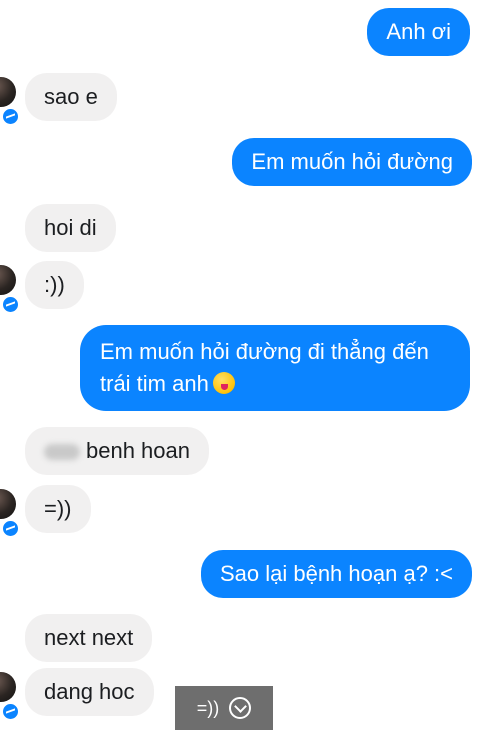 This screenshot has height=738, width=500. I want to click on message-text: Anh ơi, so click(418, 31).